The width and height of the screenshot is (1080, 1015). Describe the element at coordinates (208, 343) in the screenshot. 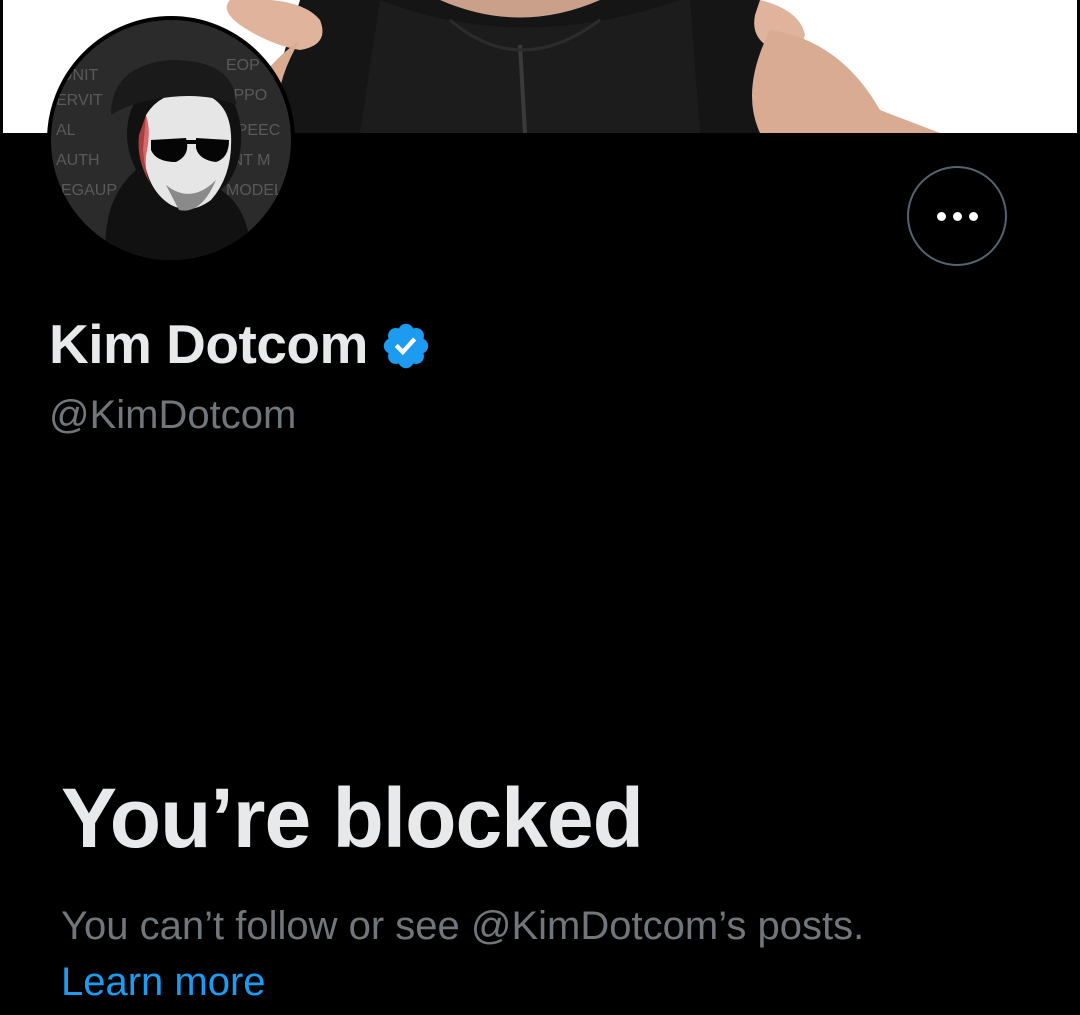

I see `profile-display-name: Kim Dotcom` at that location.